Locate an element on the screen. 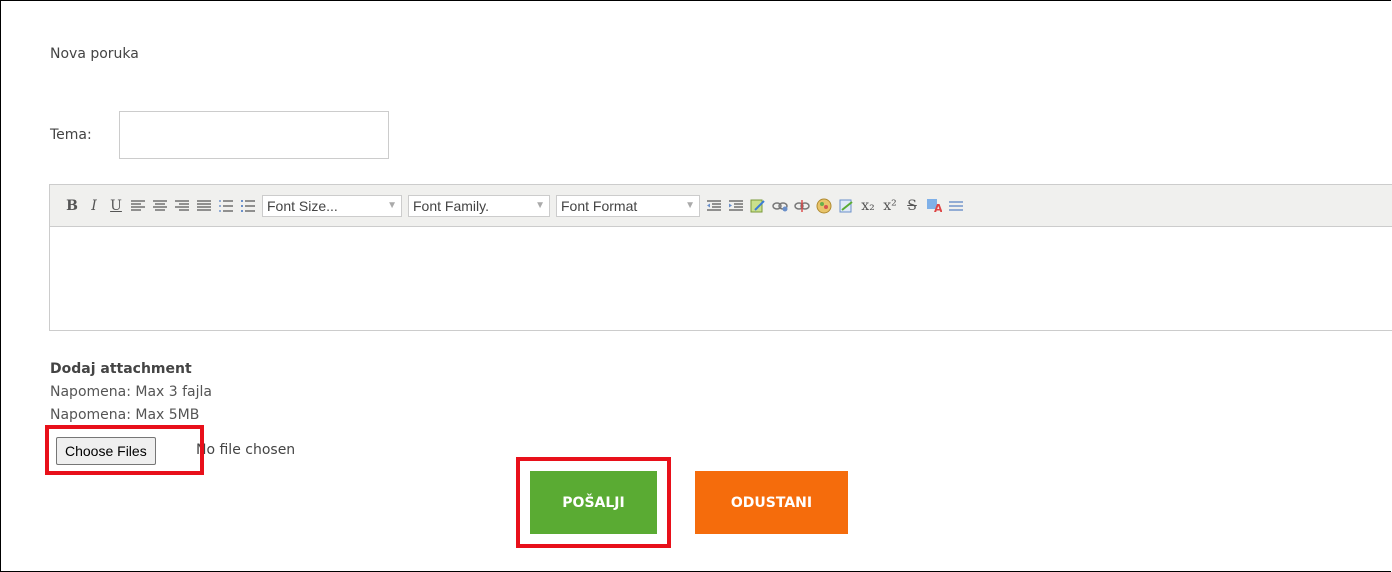 The image size is (1392, 572). unordered-list-icon is located at coordinates (248, 206).